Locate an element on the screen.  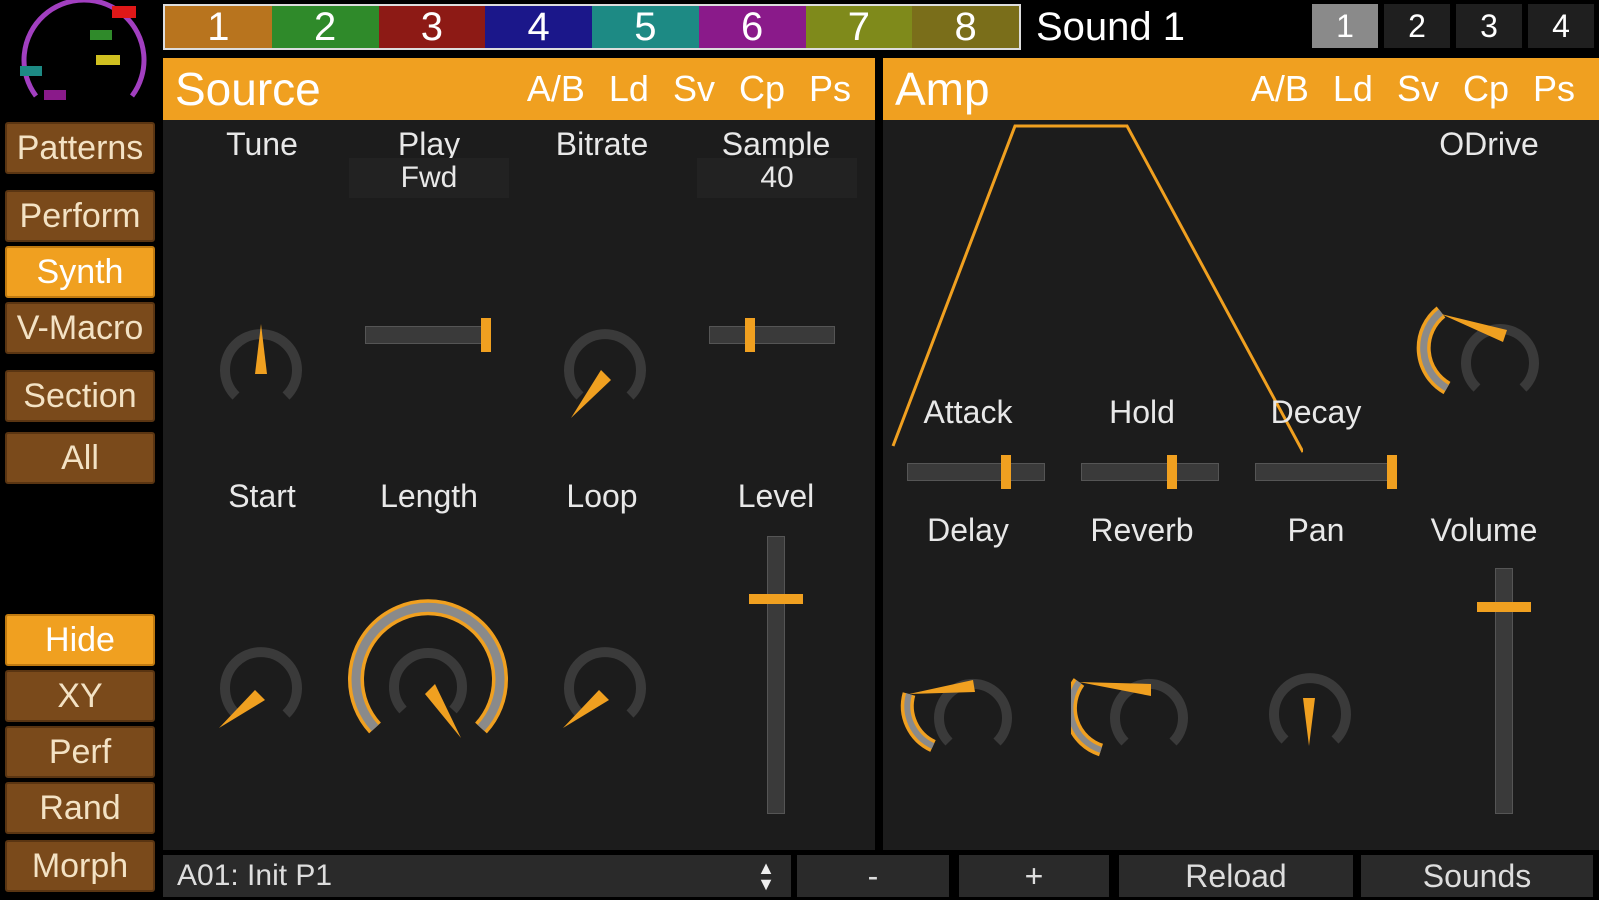
nav-perf-button: Perf is located at coordinates (80, 752).